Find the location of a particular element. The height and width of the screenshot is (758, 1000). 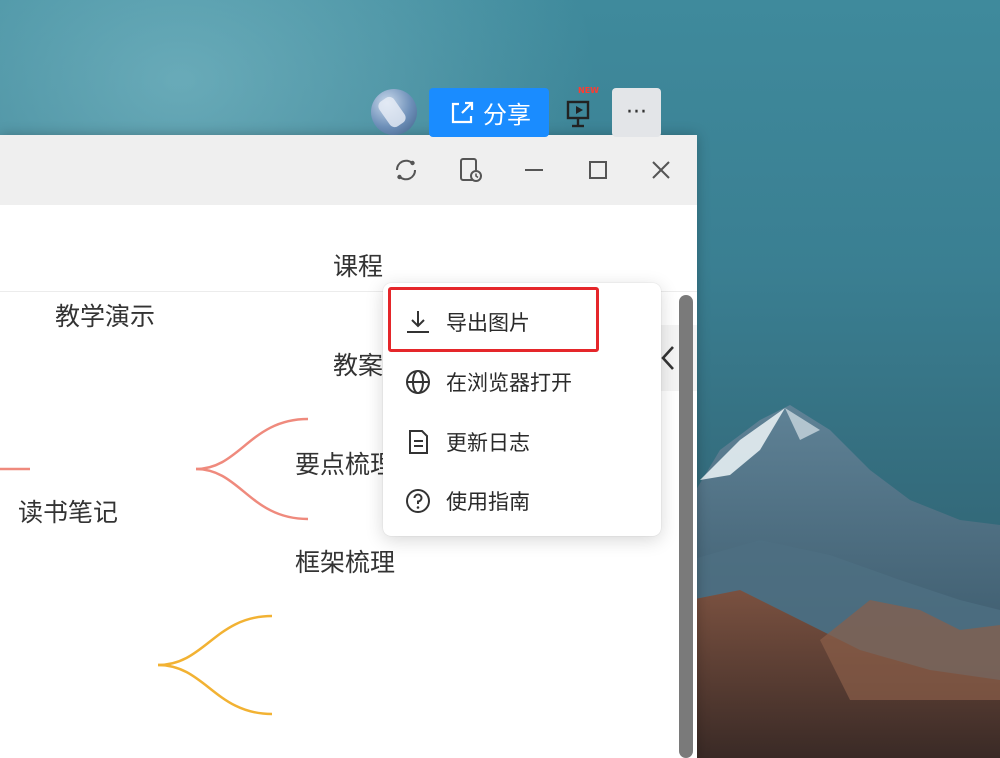

minimize-button is located at coordinates (534, 170).